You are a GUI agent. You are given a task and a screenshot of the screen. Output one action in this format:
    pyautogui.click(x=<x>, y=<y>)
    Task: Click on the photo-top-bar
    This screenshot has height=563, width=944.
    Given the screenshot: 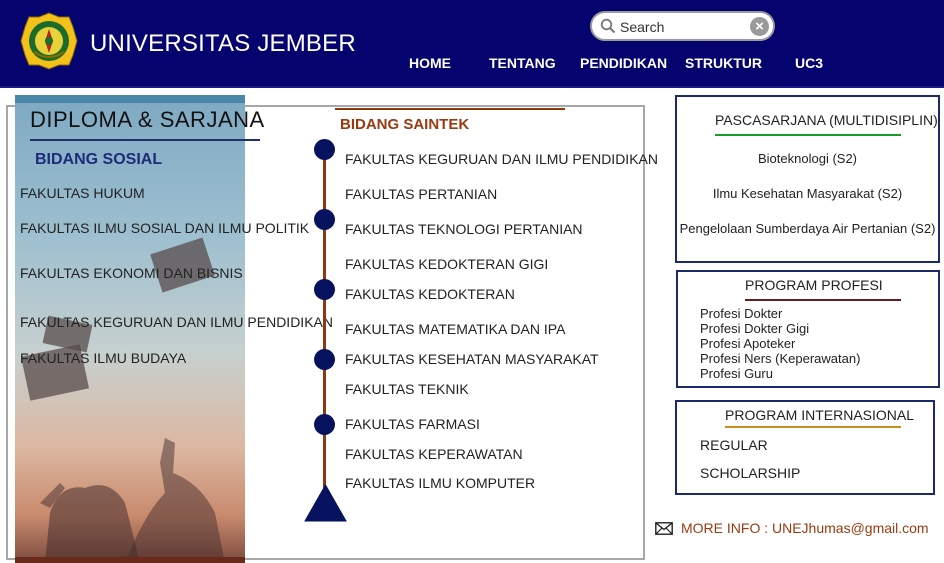 What is the action you would take?
    pyautogui.click(x=130, y=99)
    